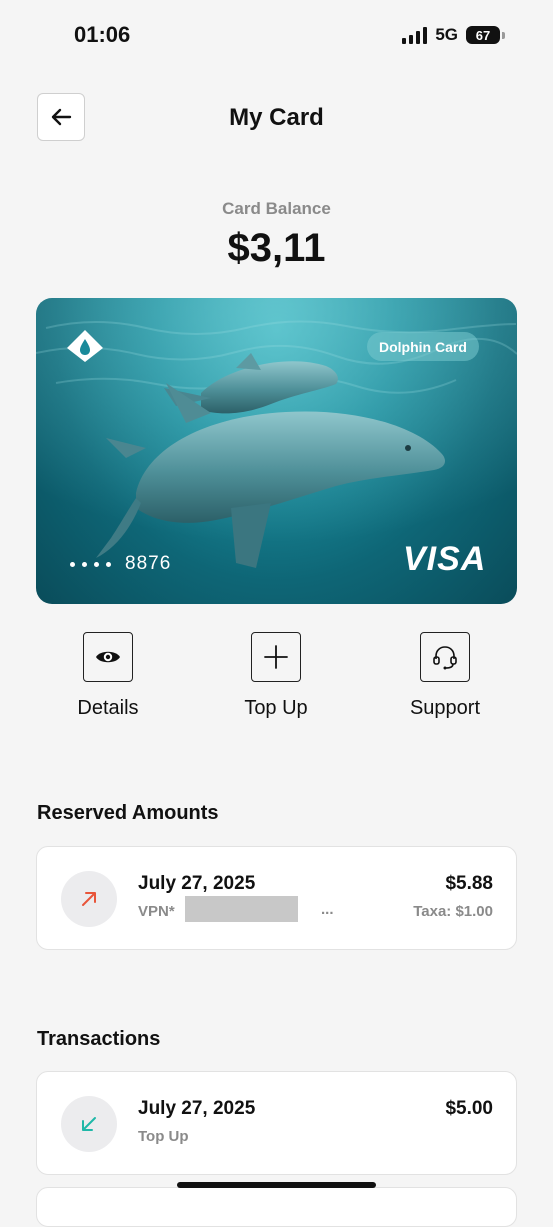 The image size is (553, 1227). Describe the element at coordinates (453, 911) in the screenshot. I see `reserved-fee: Taxa: $1.00` at that location.